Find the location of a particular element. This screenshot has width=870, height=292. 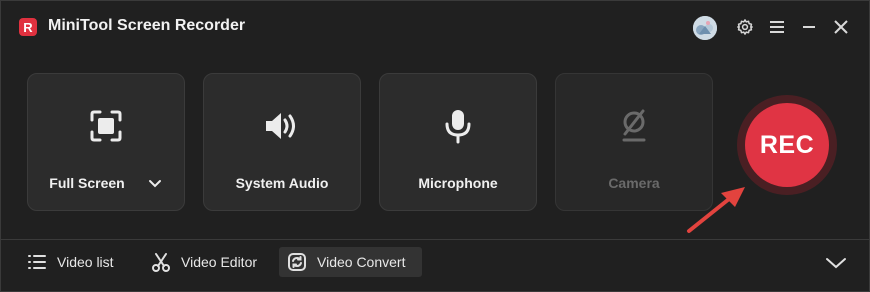

video-convert-label: Video Convert is located at coordinates (361, 262).